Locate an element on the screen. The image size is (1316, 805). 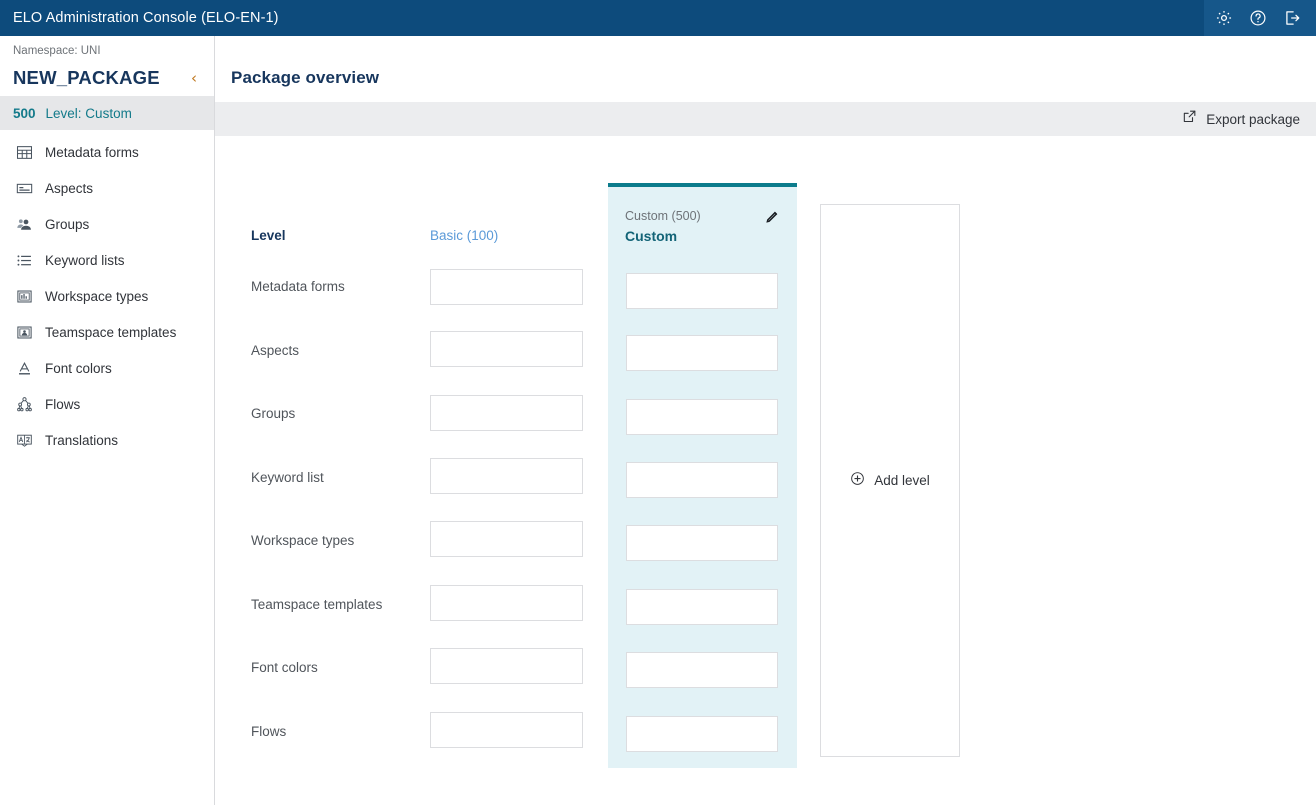
sidebar-item-label: Font colors is located at coordinates (78, 368).